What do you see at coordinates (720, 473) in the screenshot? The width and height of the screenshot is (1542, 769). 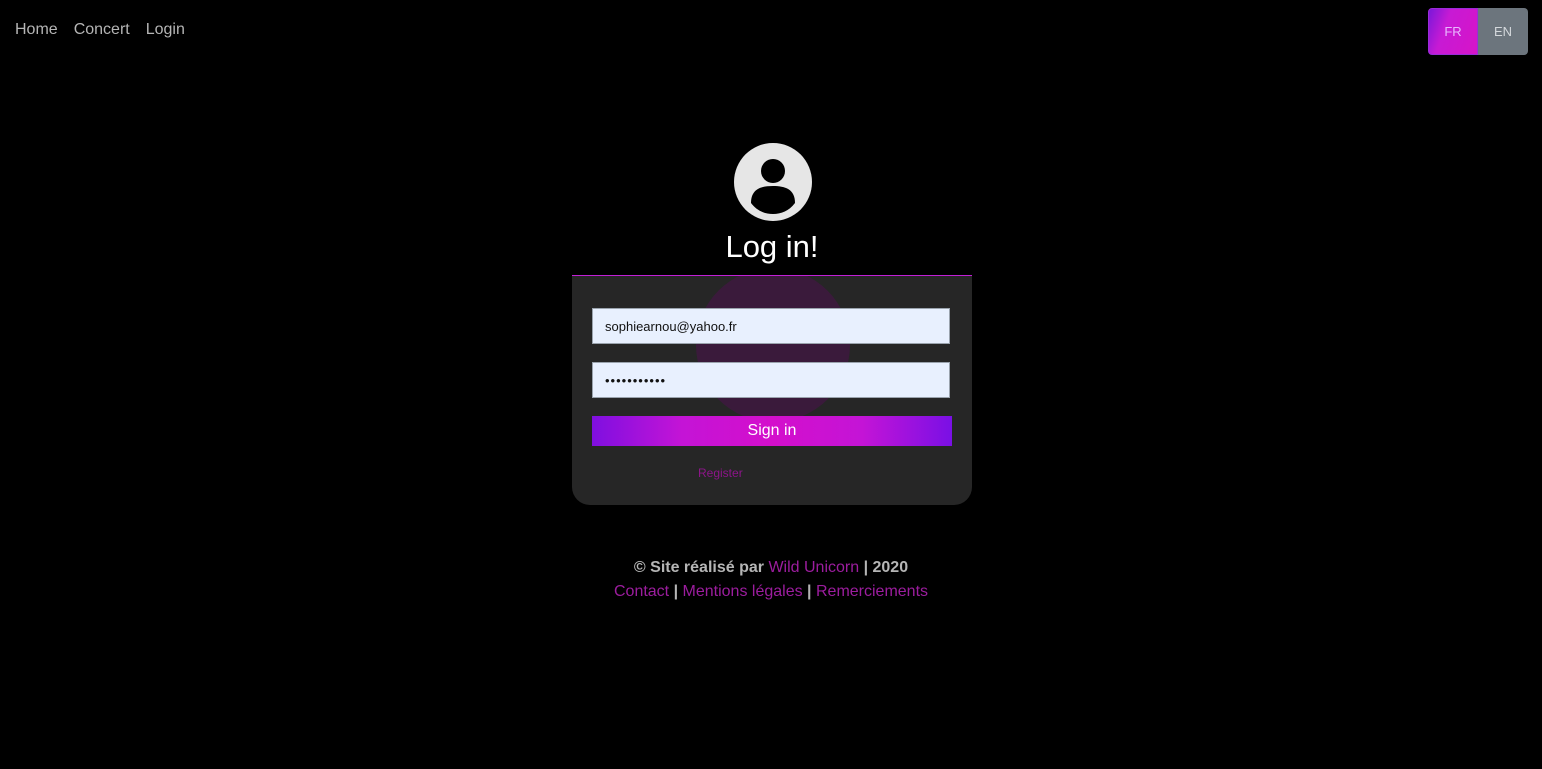 I see `register-link: Register` at bounding box center [720, 473].